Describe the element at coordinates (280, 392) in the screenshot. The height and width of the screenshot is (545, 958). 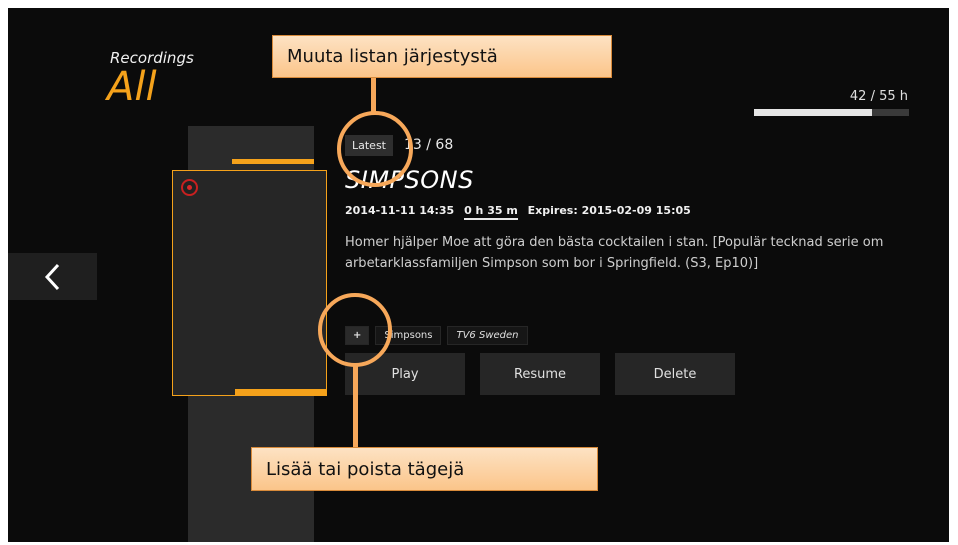
I see `card-progress-bar` at that location.